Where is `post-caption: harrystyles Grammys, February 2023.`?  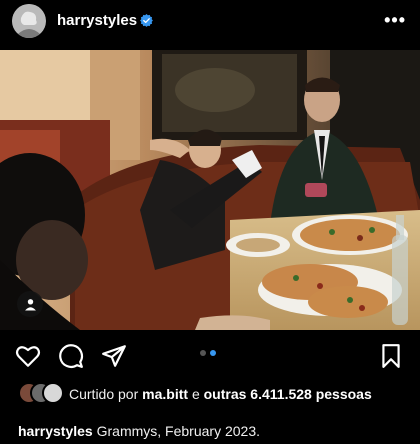
post-caption: harrystyles Grammys, February 2023. is located at coordinates (139, 431).